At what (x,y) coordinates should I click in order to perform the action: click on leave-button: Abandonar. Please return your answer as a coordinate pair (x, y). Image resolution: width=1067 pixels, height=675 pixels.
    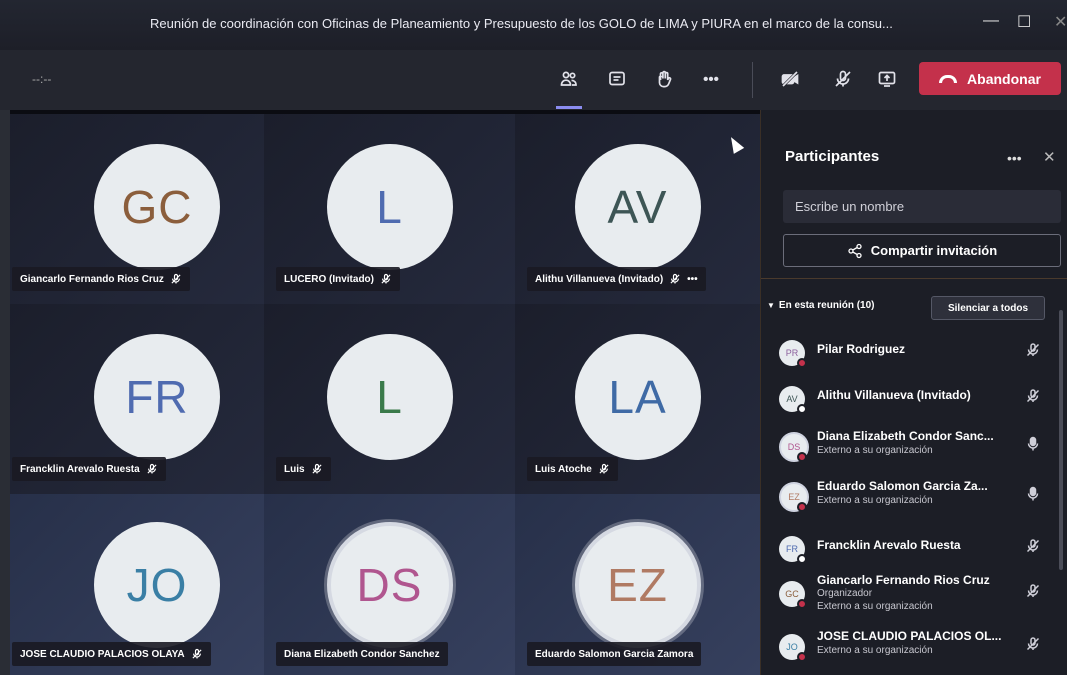
    Looking at the image, I should click on (990, 78).